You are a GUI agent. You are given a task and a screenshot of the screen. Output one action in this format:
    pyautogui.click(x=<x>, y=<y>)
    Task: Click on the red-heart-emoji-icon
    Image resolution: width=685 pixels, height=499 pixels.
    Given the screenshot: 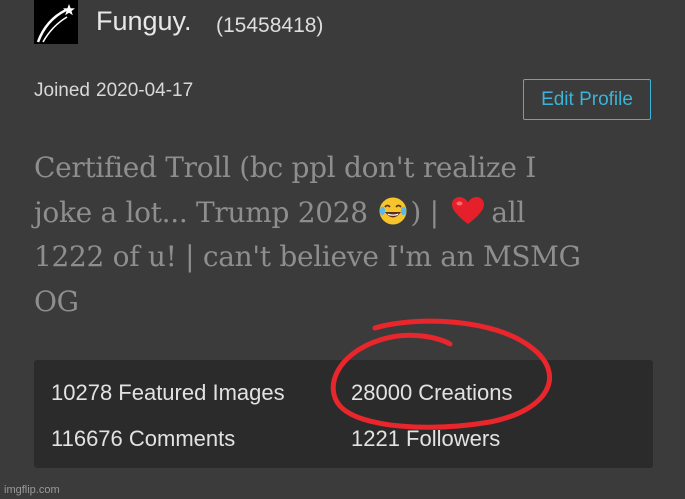 What is the action you would take?
    pyautogui.click(x=468, y=210)
    